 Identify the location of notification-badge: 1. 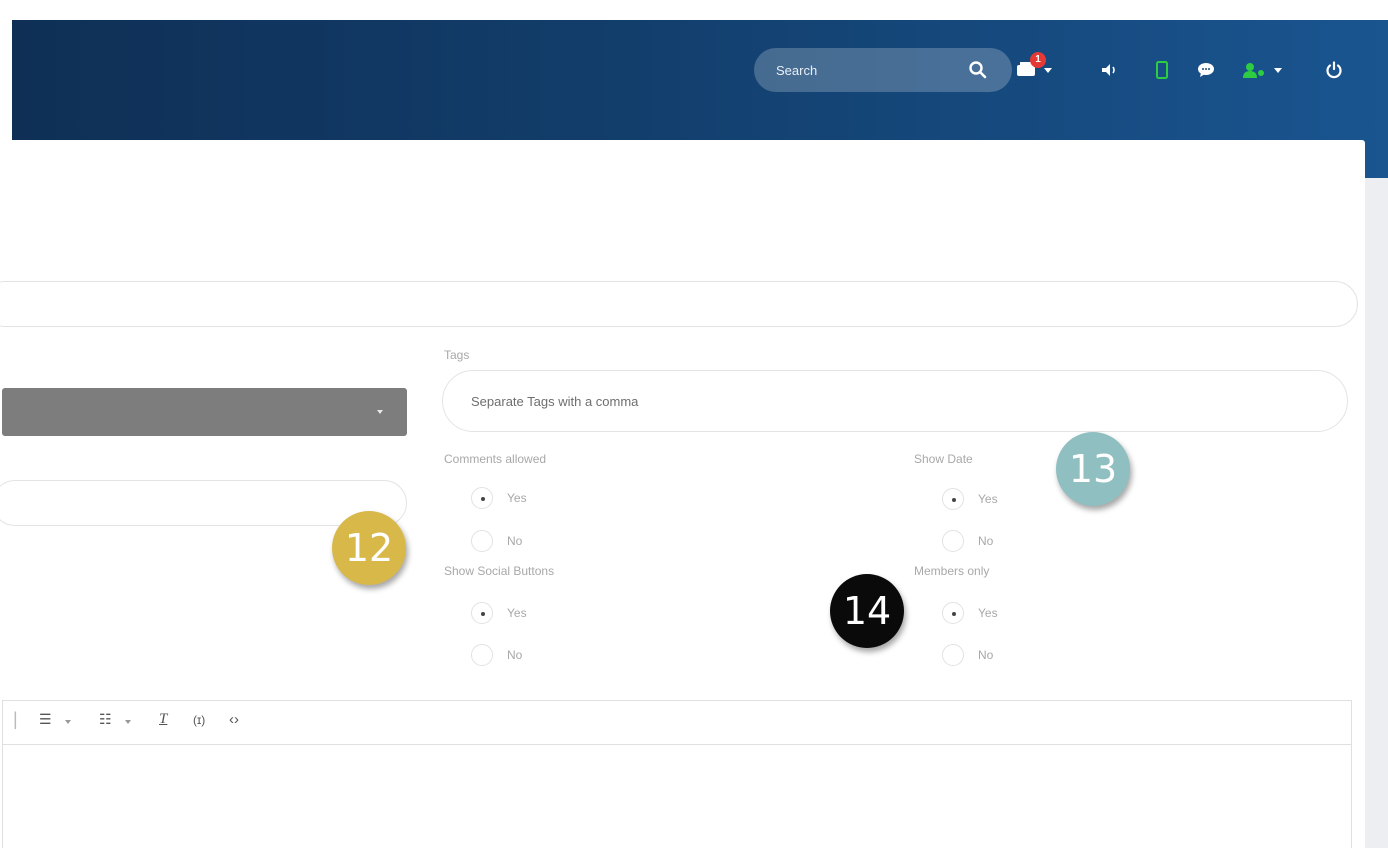
(1038, 59).